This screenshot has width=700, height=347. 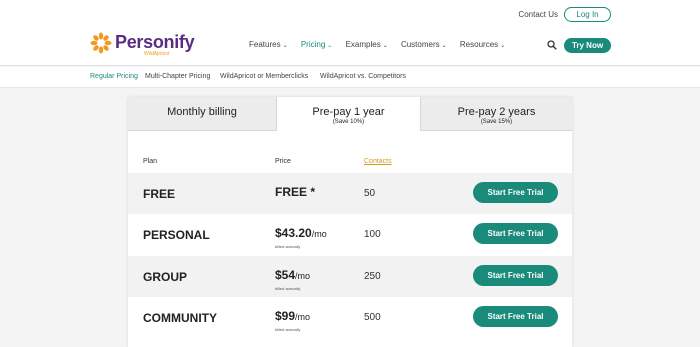 I want to click on nav-item-customers: Customers ⌄, so click(x=424, y=44).